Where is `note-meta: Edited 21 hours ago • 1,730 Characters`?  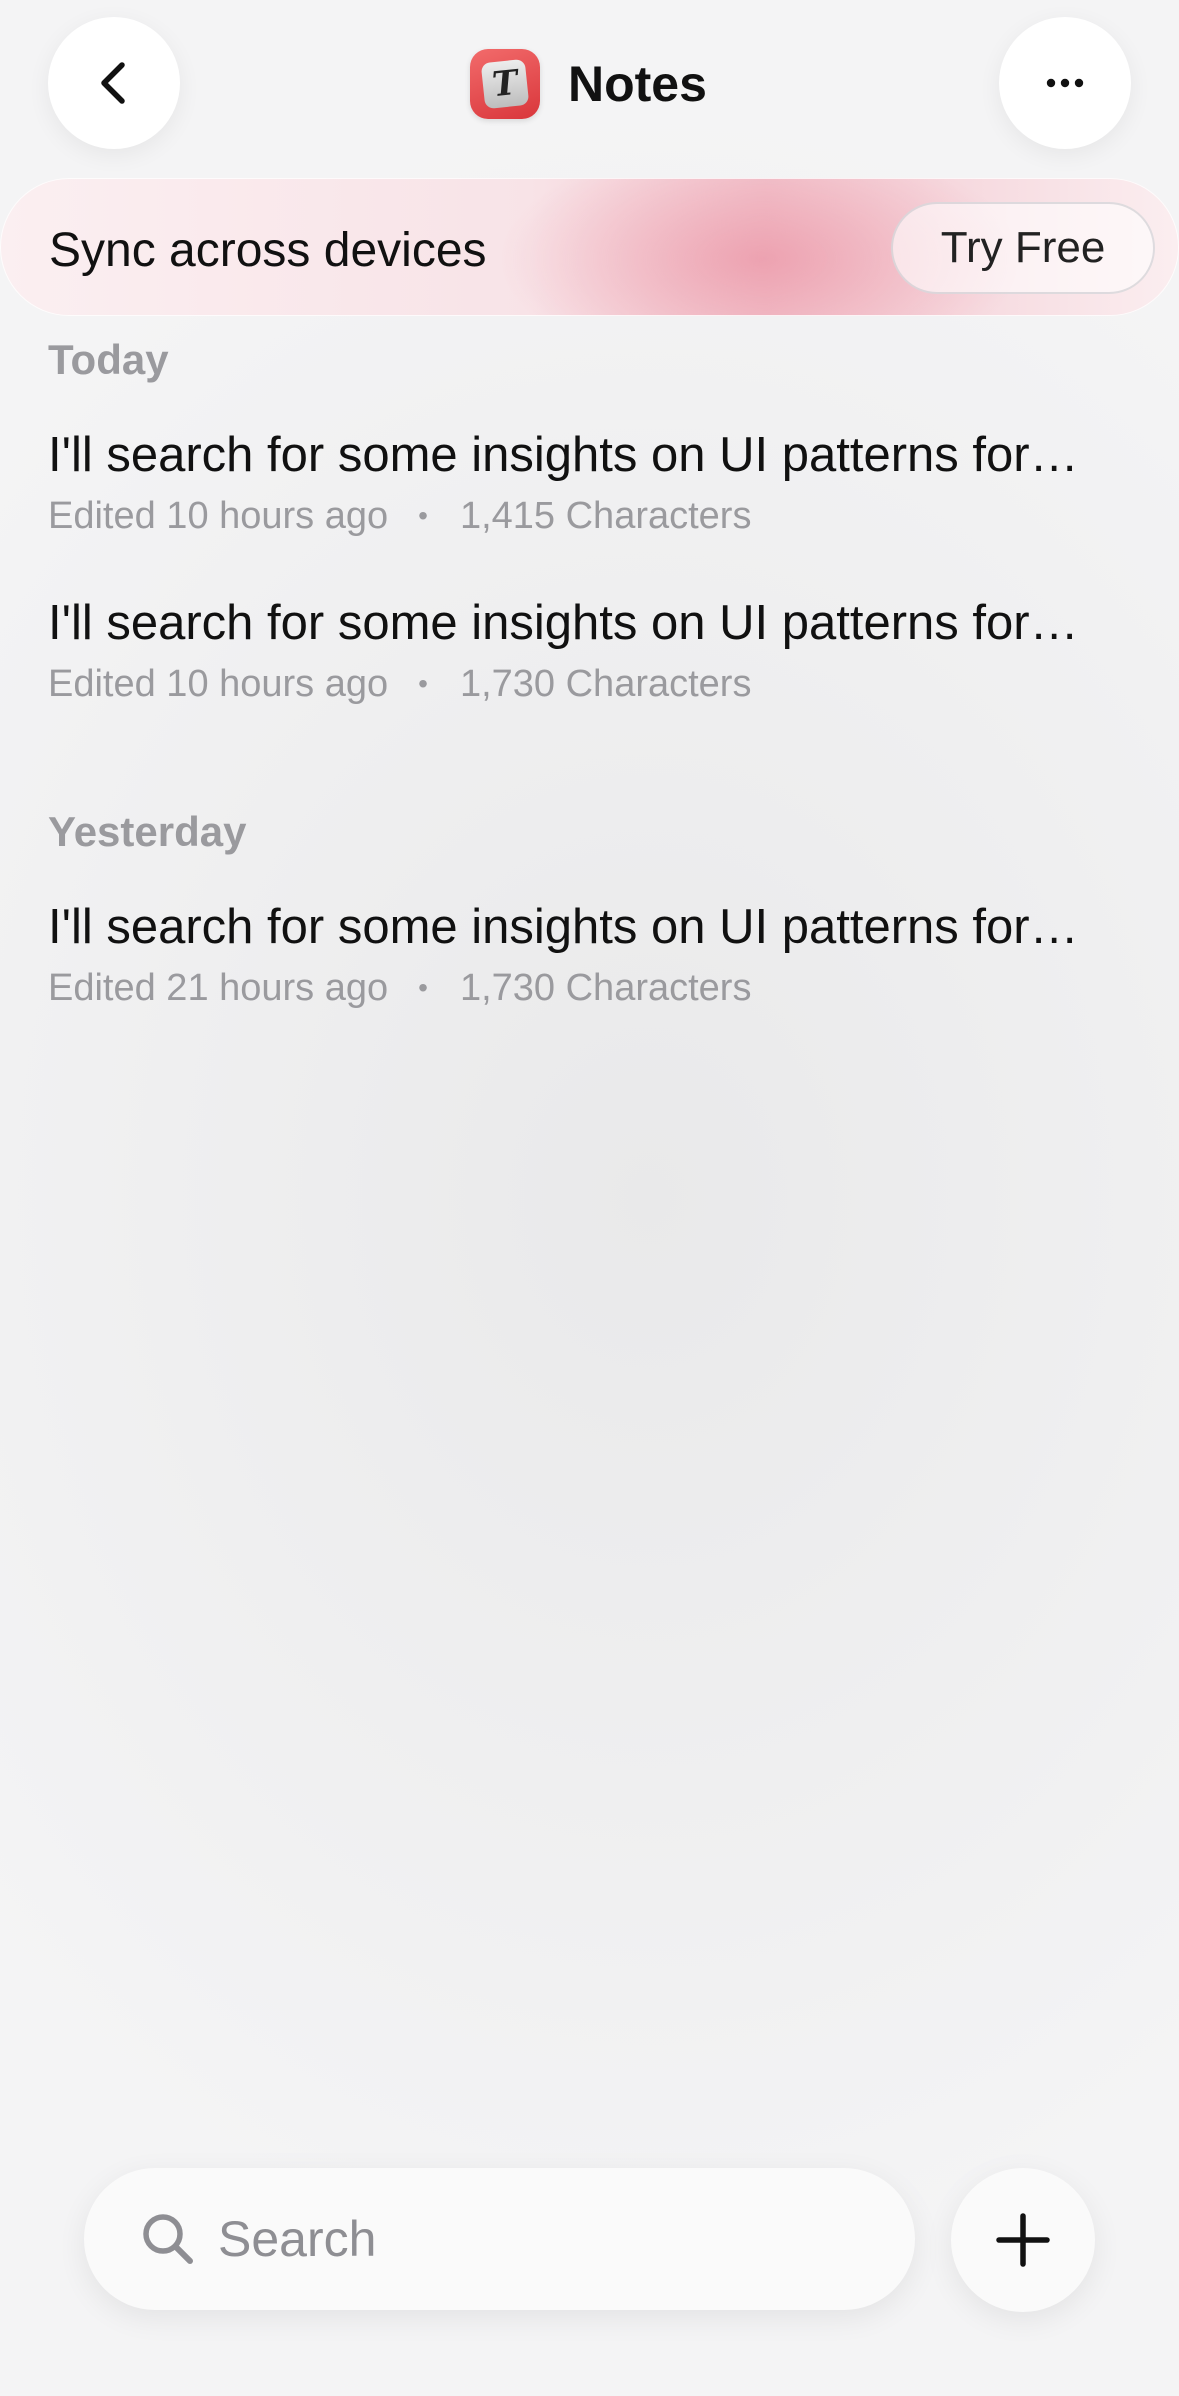
note-meta: Edited 21 hours ago • 1,730 Characters is located at coordinates (588, 988).